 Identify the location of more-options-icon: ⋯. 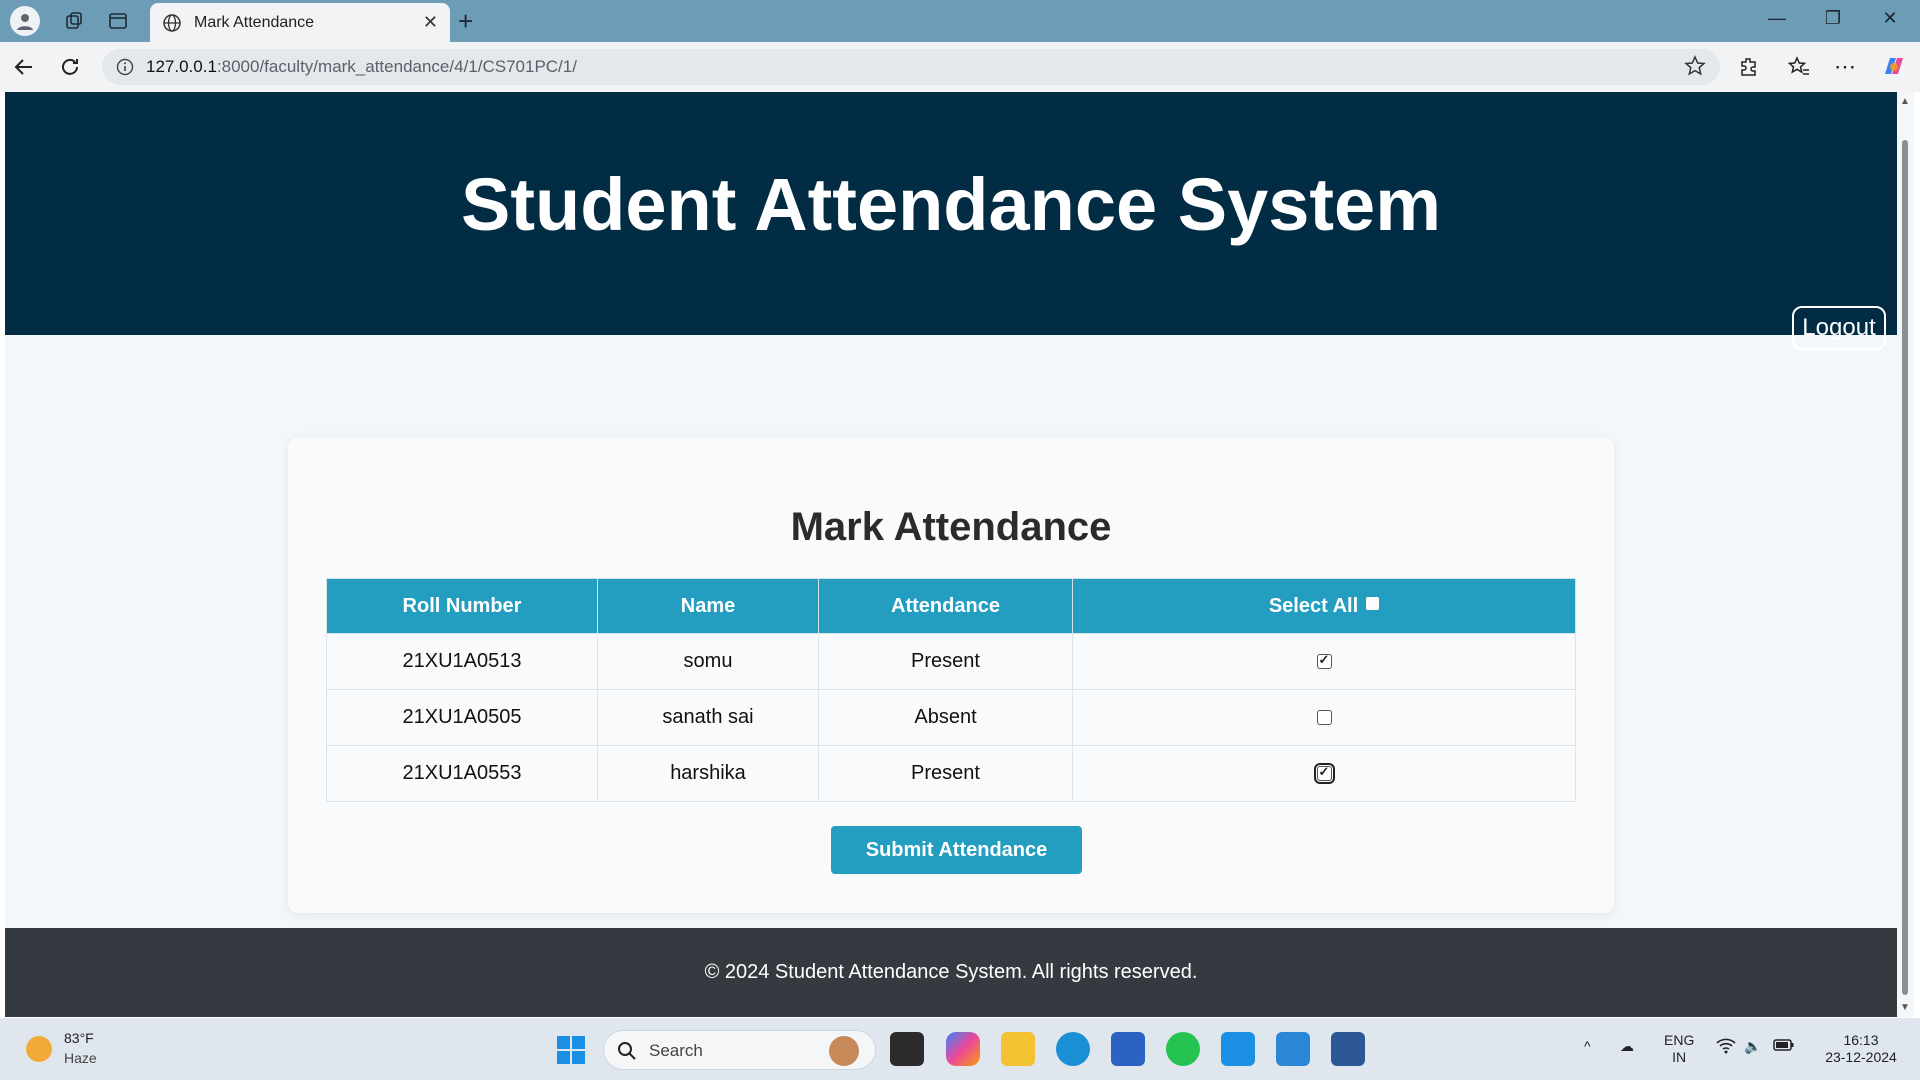
(1845, 67).